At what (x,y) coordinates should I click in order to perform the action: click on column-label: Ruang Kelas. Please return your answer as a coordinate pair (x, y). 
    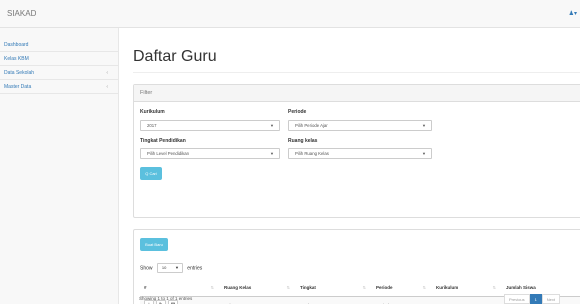
    Looking at the image, I should click on (238, 288).